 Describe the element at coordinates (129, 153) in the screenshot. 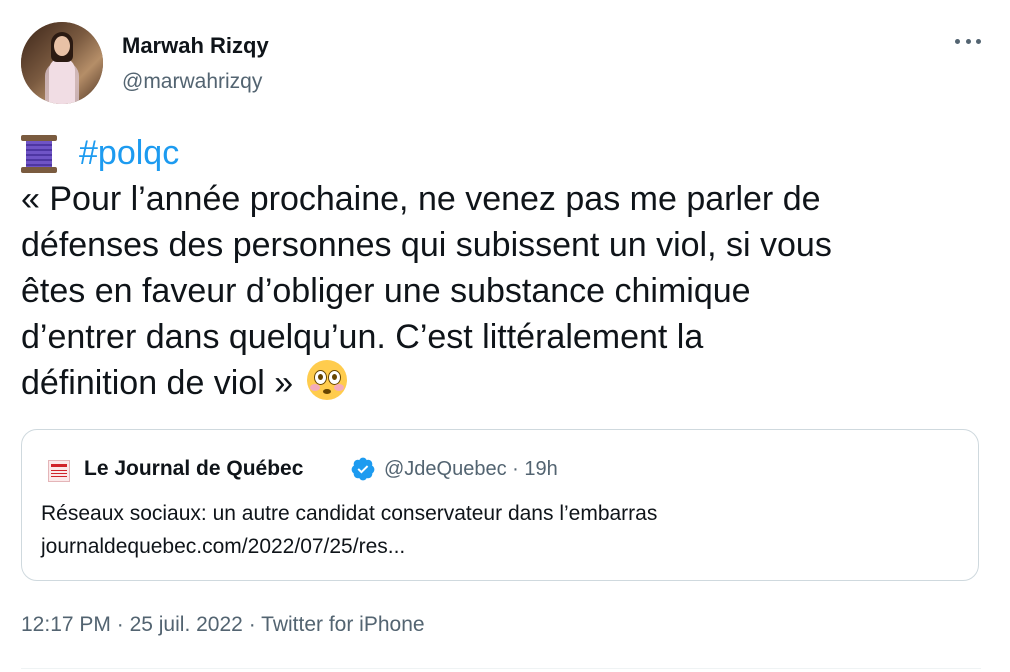

I see `hashtag-link: #polqc` at that location.